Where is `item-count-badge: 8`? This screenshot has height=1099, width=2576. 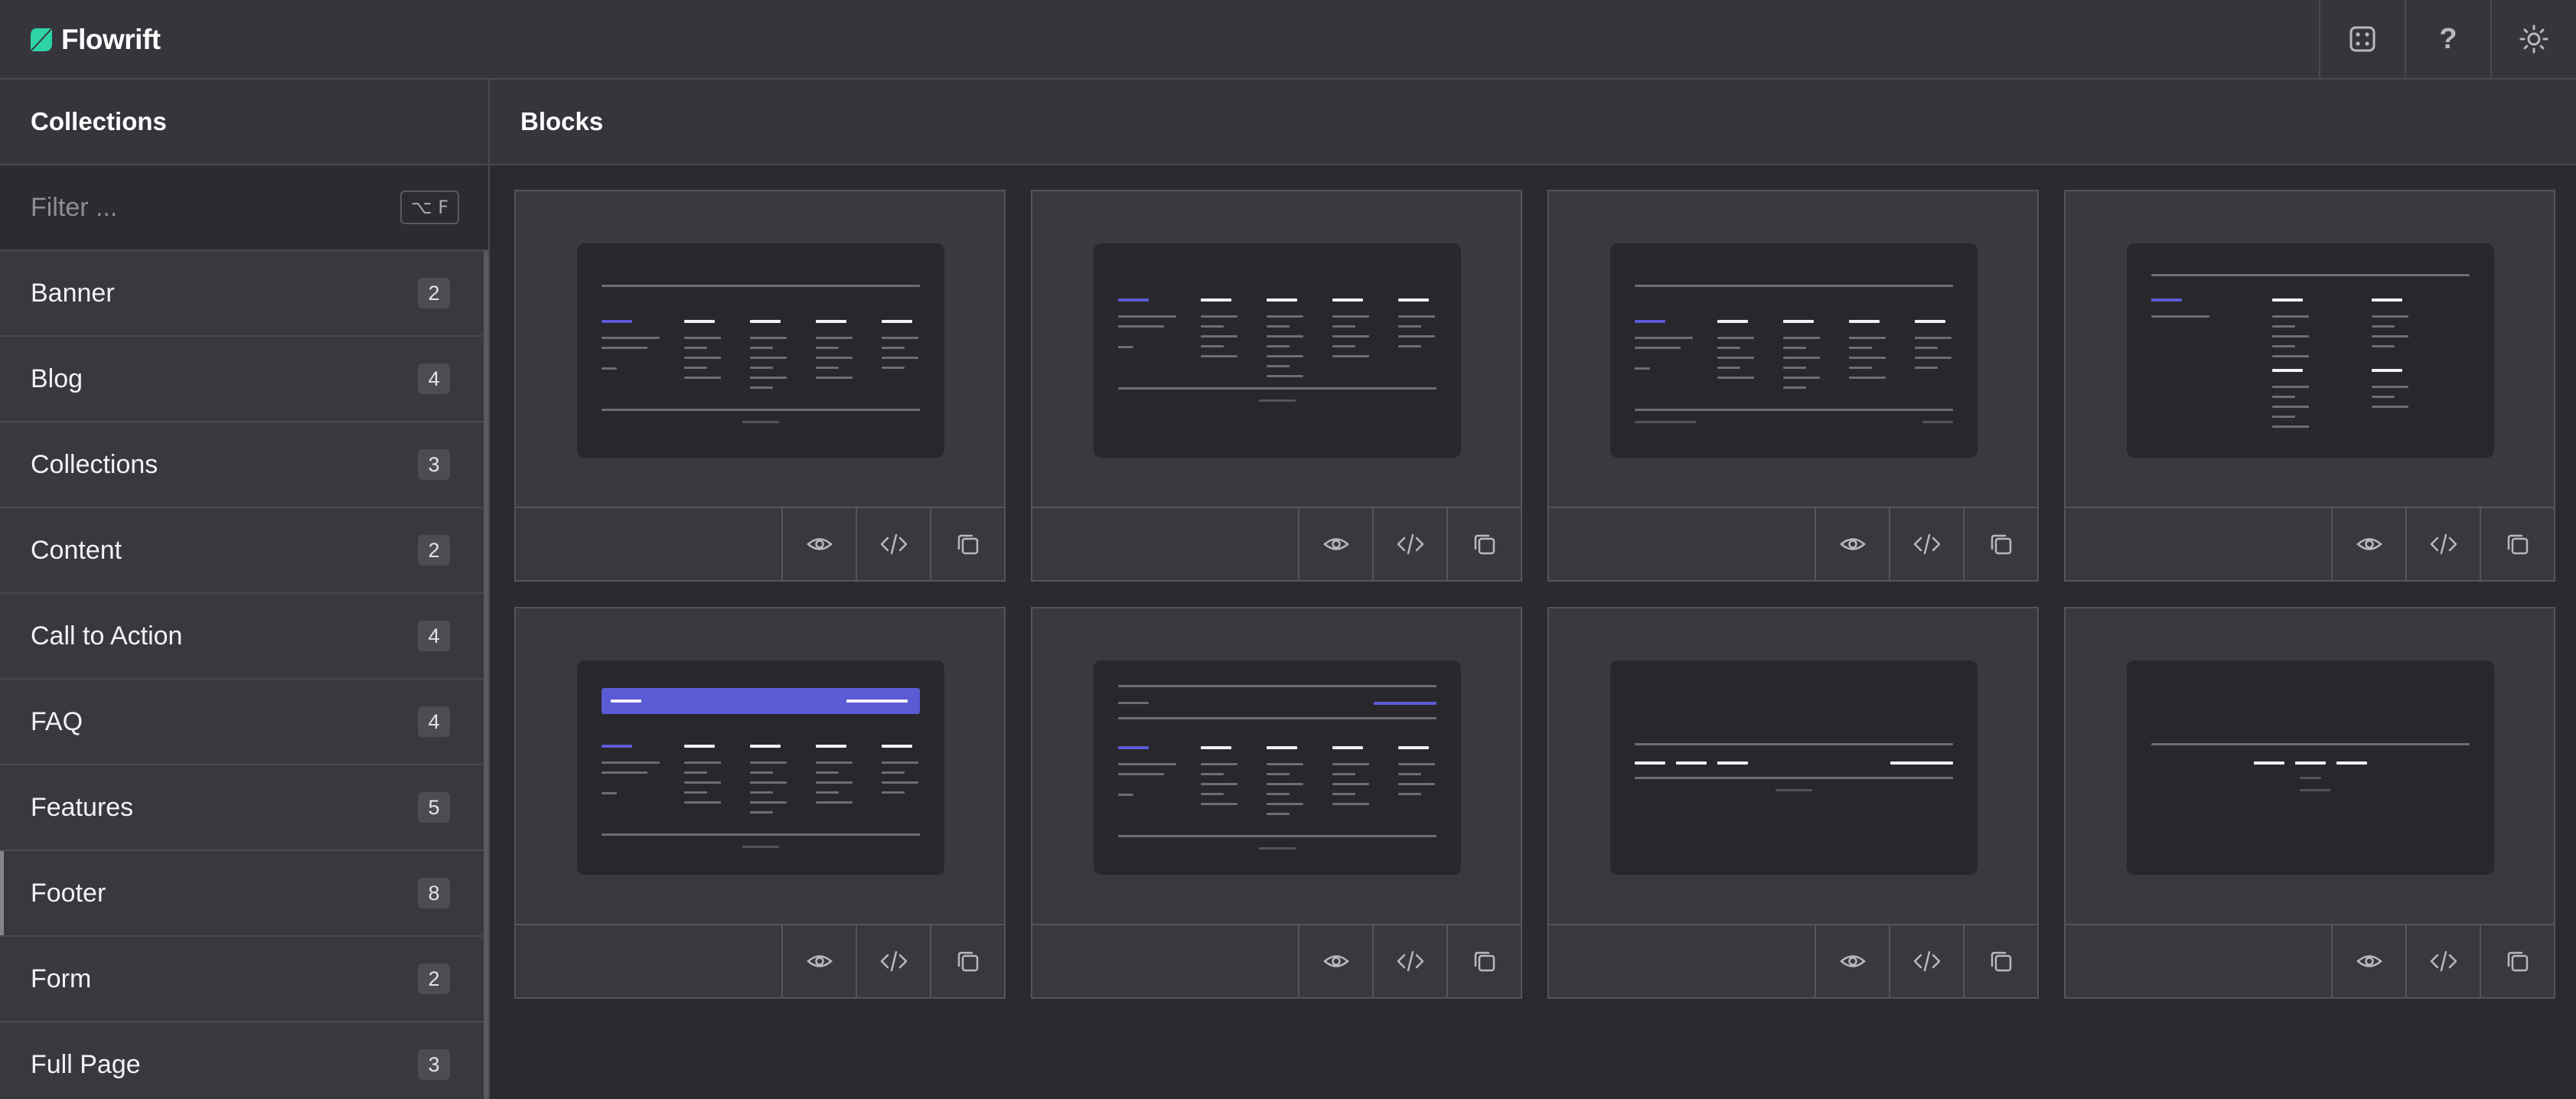 item-count-badge: 8 is located at coordinates (434, 893).